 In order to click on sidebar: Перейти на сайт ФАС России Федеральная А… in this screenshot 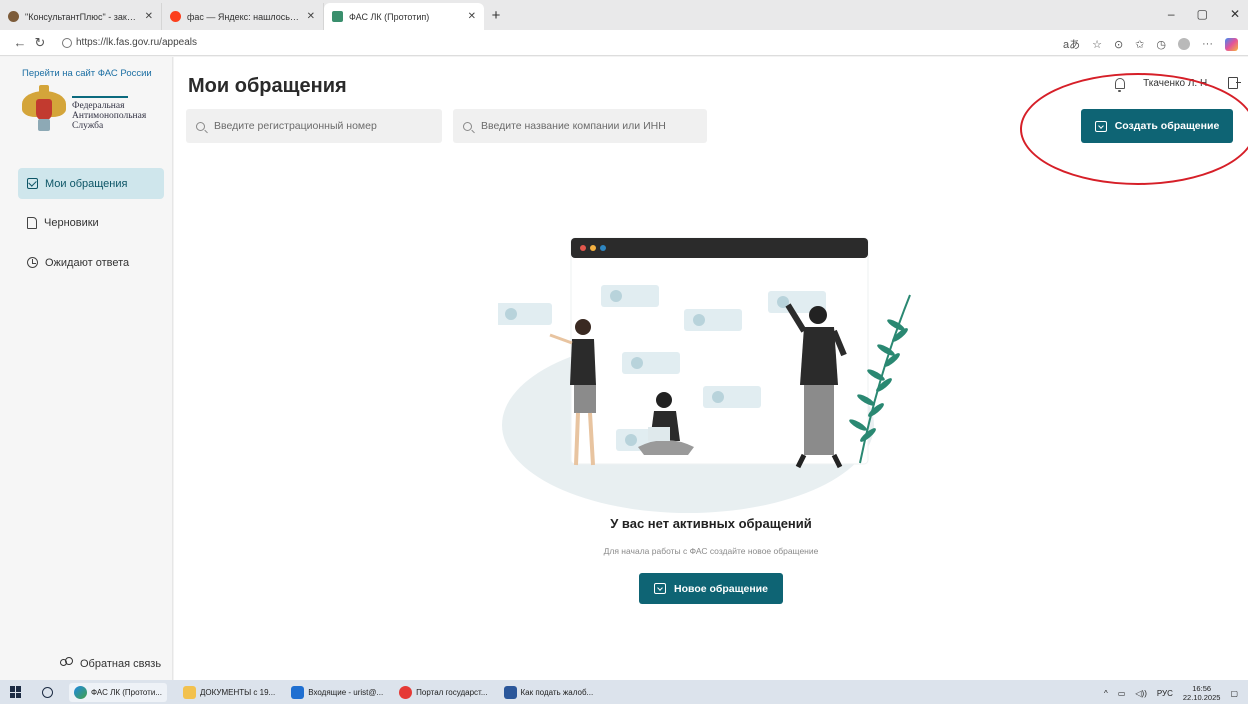, I will do `click(86, 368)`.